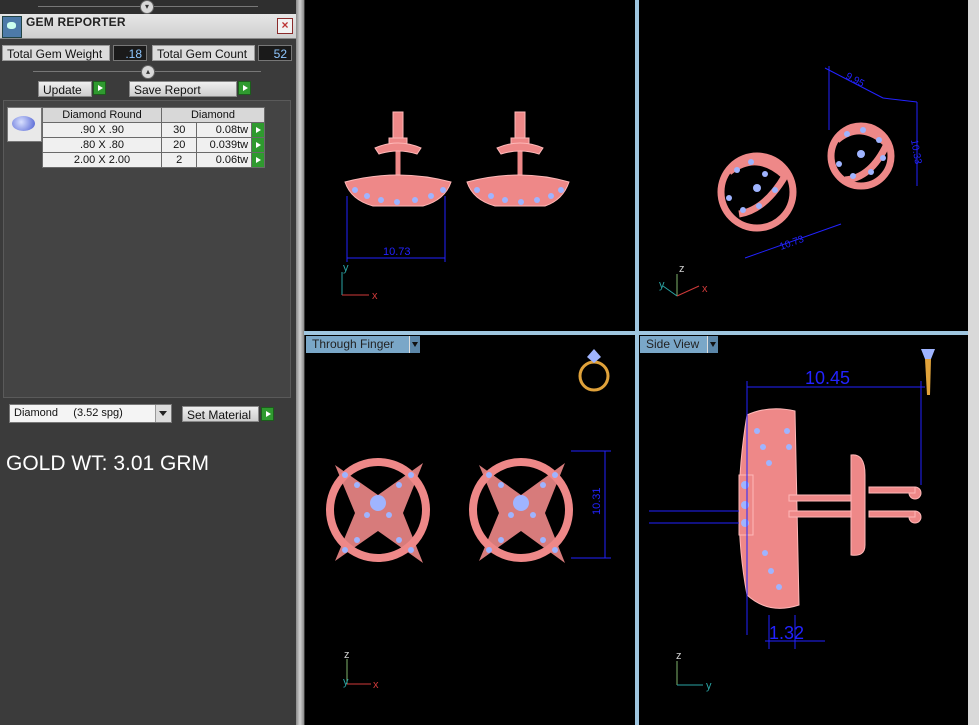 The width and height of the screenshot is (979, 725). I want to click on gem-count: 30, so click(179, 130).